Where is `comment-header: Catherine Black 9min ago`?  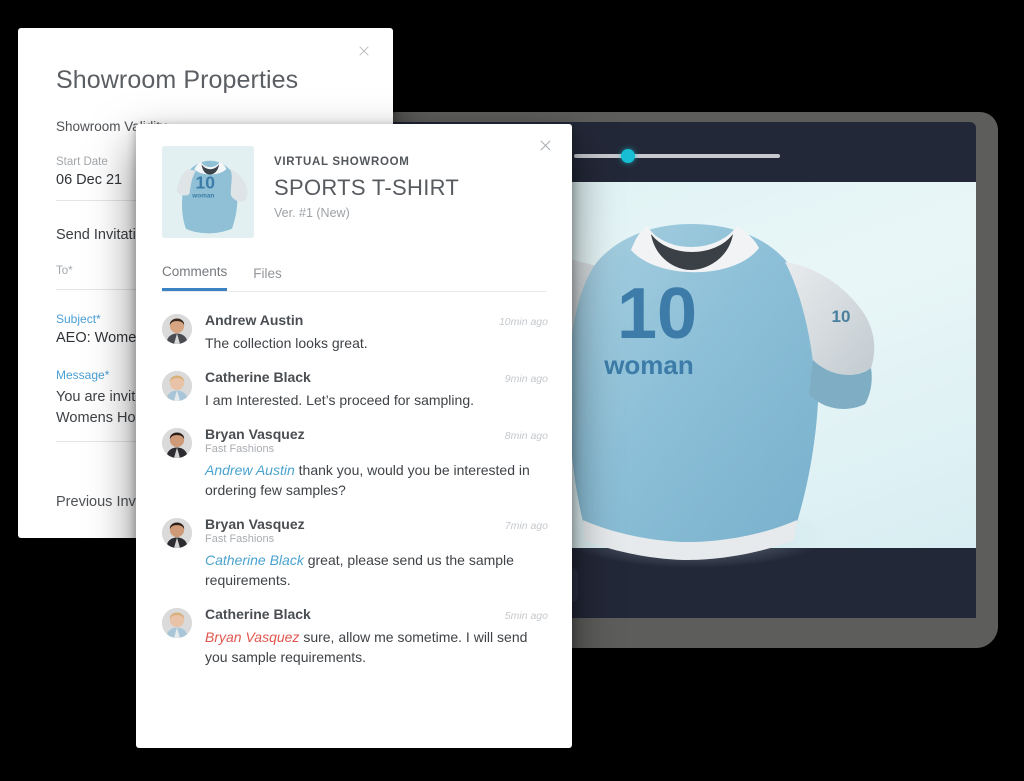
comment-header: Catherine Black 9min ago is located at coordinates (376, 377).